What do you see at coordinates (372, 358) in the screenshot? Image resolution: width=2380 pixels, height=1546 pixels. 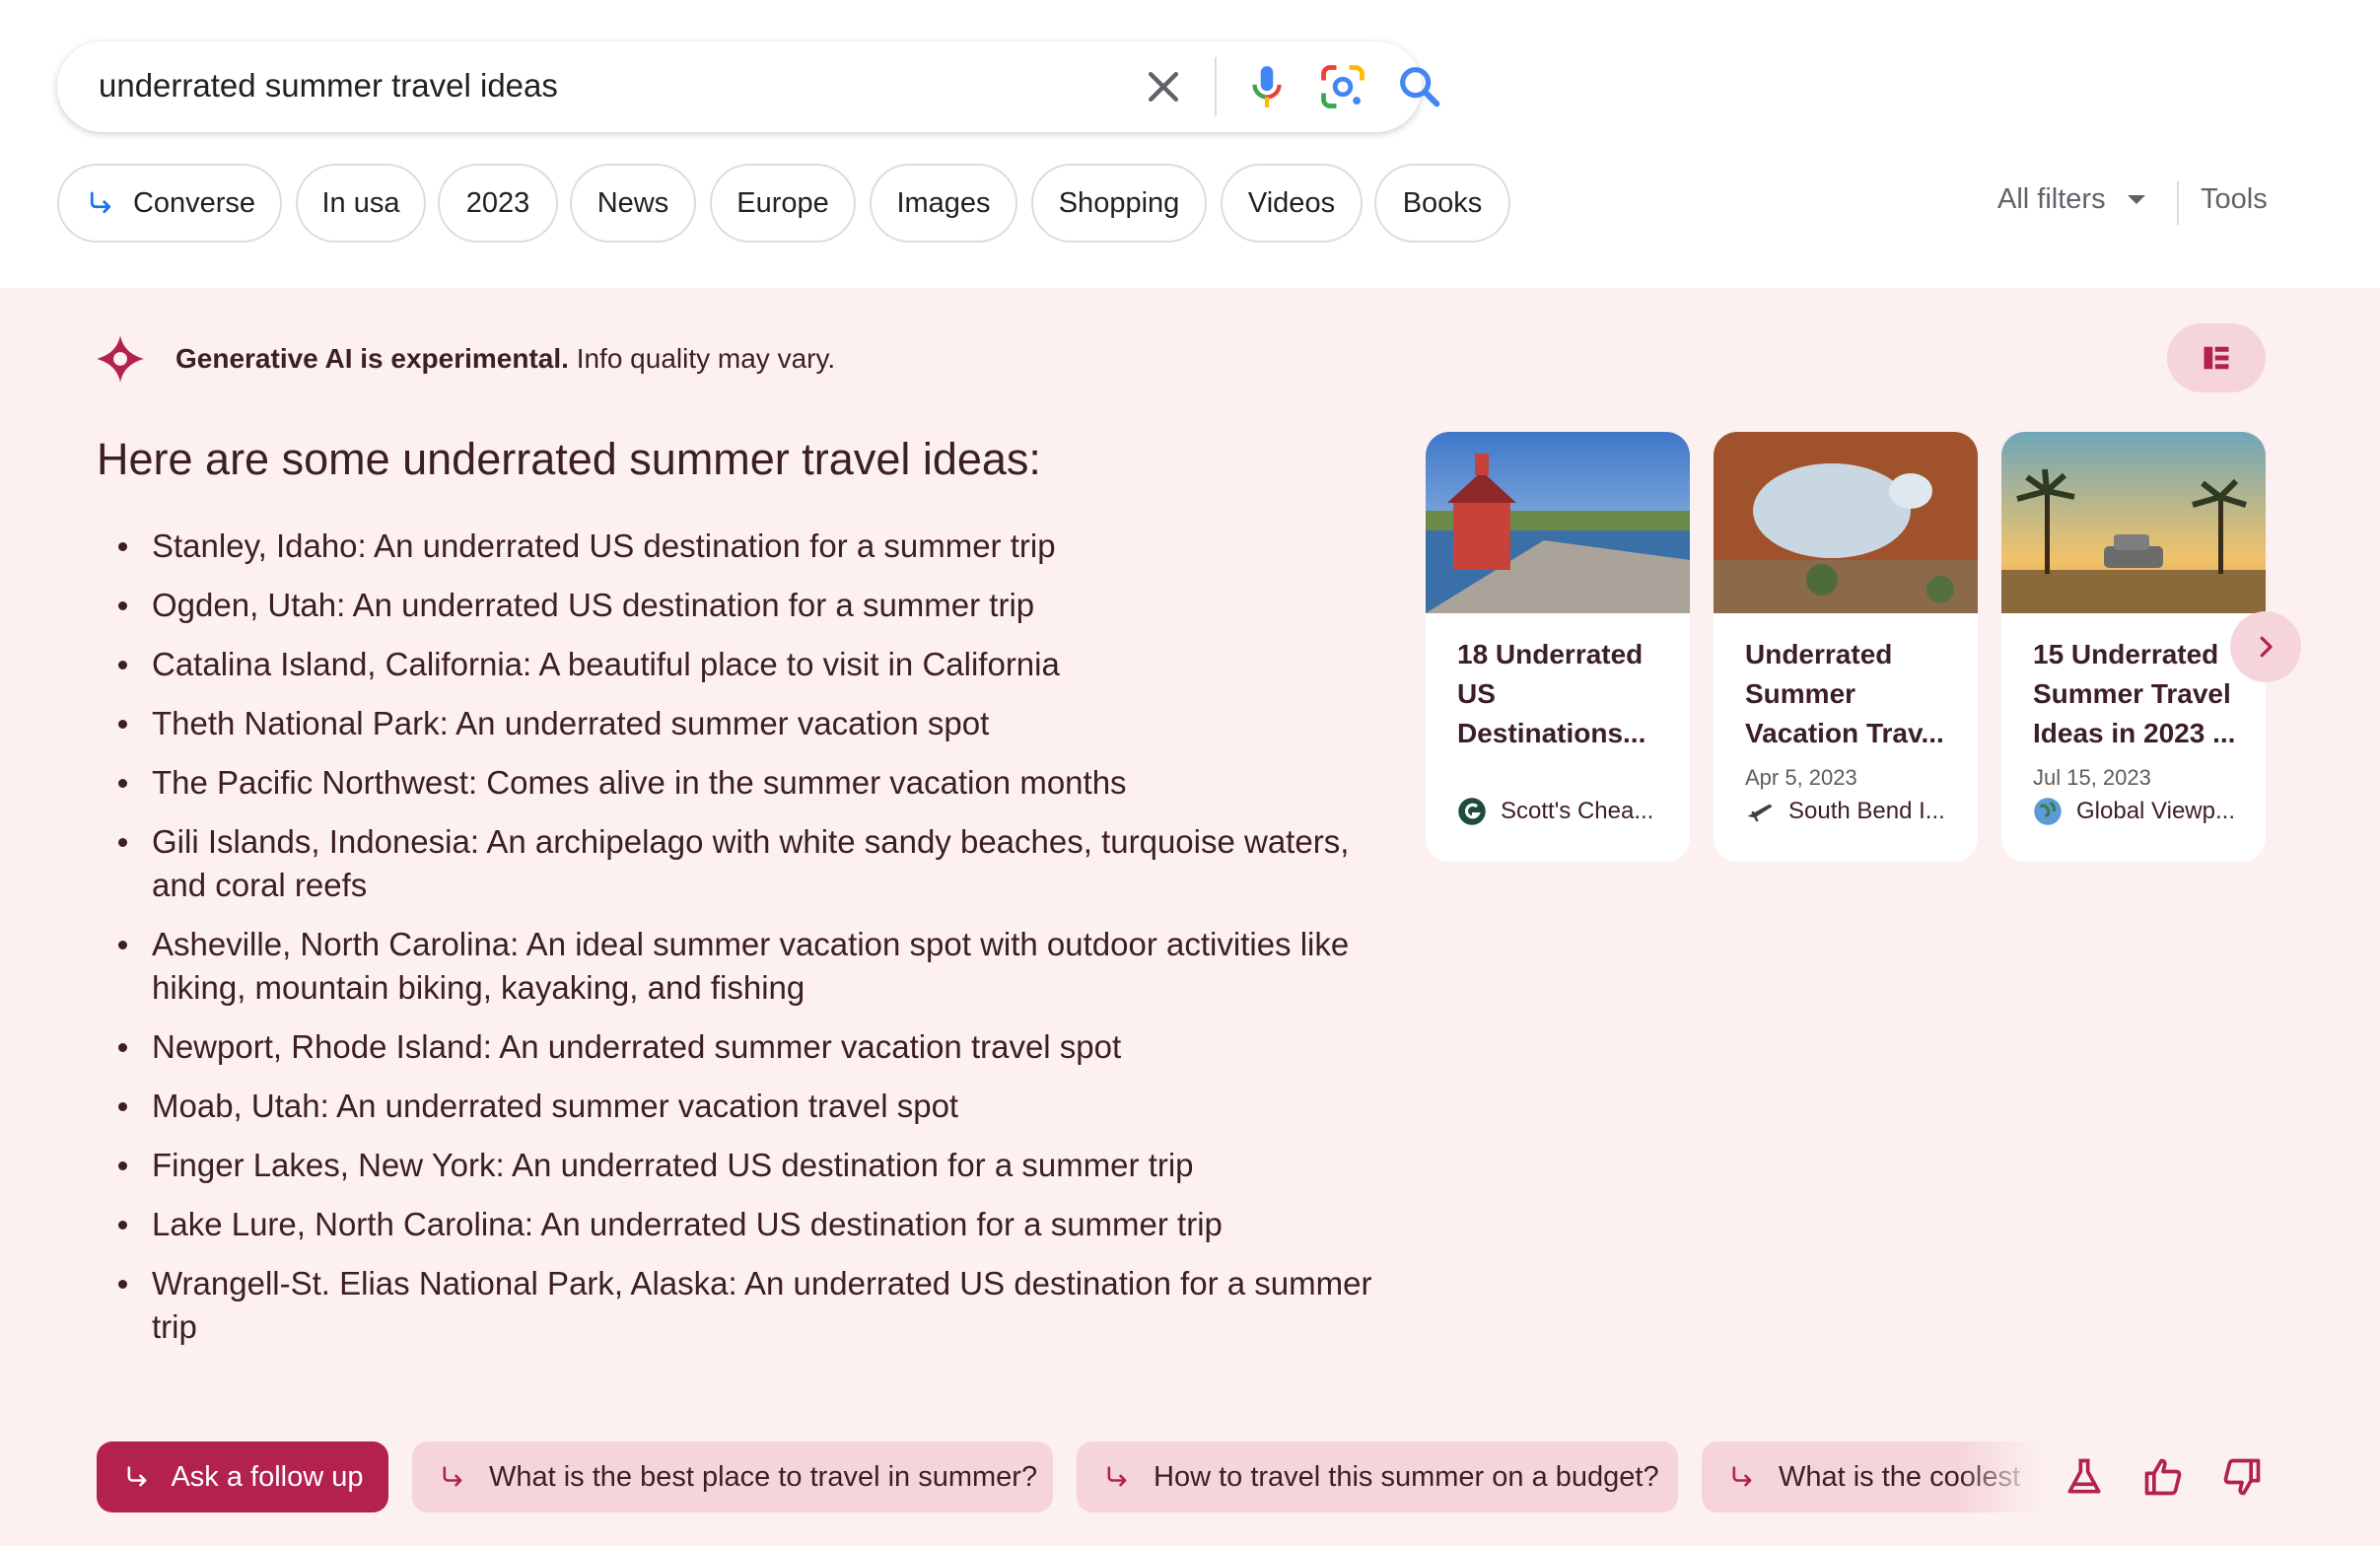 I see `disclaimer-bold: Generative AI is experimental.` at bounding box center [372, 358].